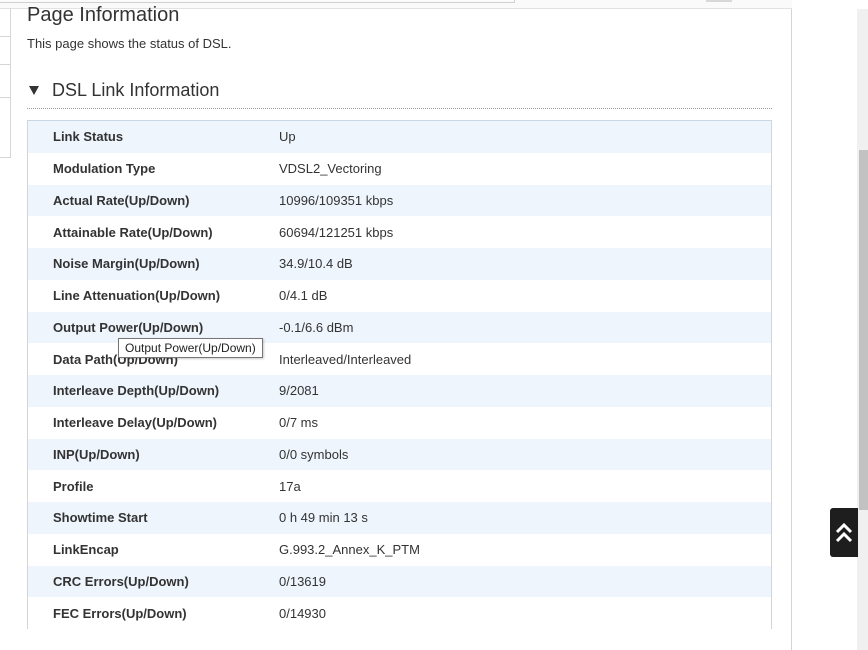 The width and height of the screenshot is (868, 650). Describe the element at coordinates (136, 391) in the screenshot. I see `row-label: Interleave Depth(Up/Down)` at that location.